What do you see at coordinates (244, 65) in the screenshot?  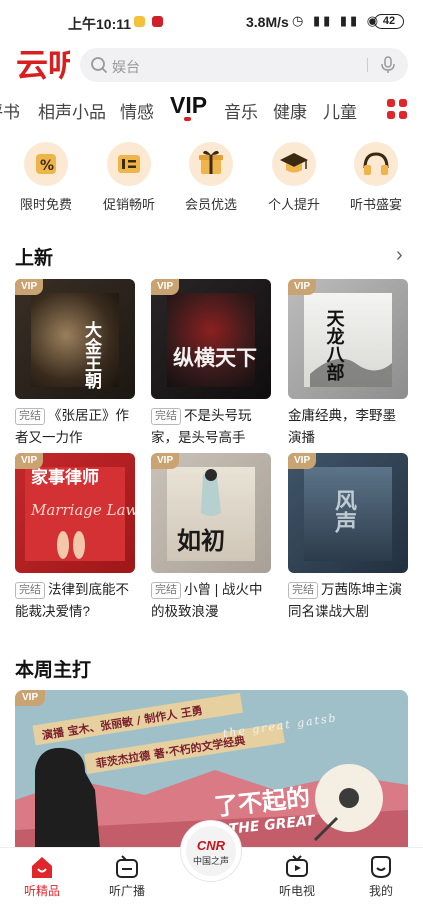 I see `search-bar: 娱台` at bounding box center [244, 65].